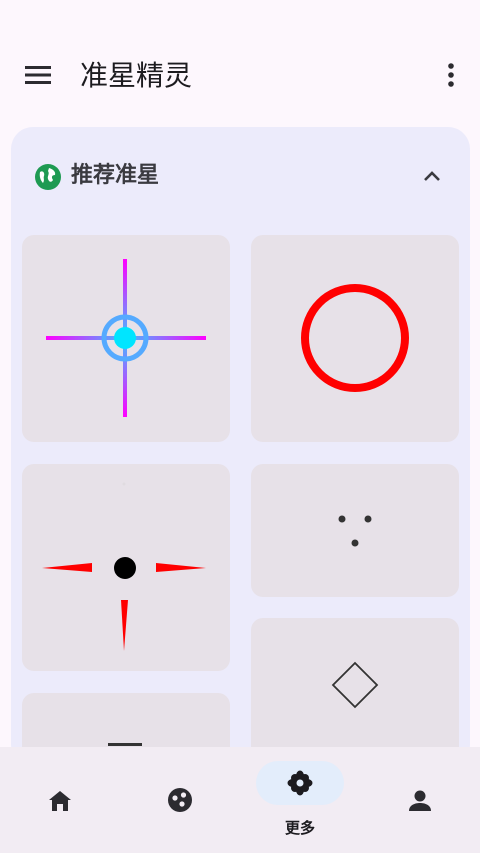 The width and height of the screenshot is (480, 853). Describe the element at coordinates (136, 75) in the screenshot. I see `page-title: 准星精灵` at that location.